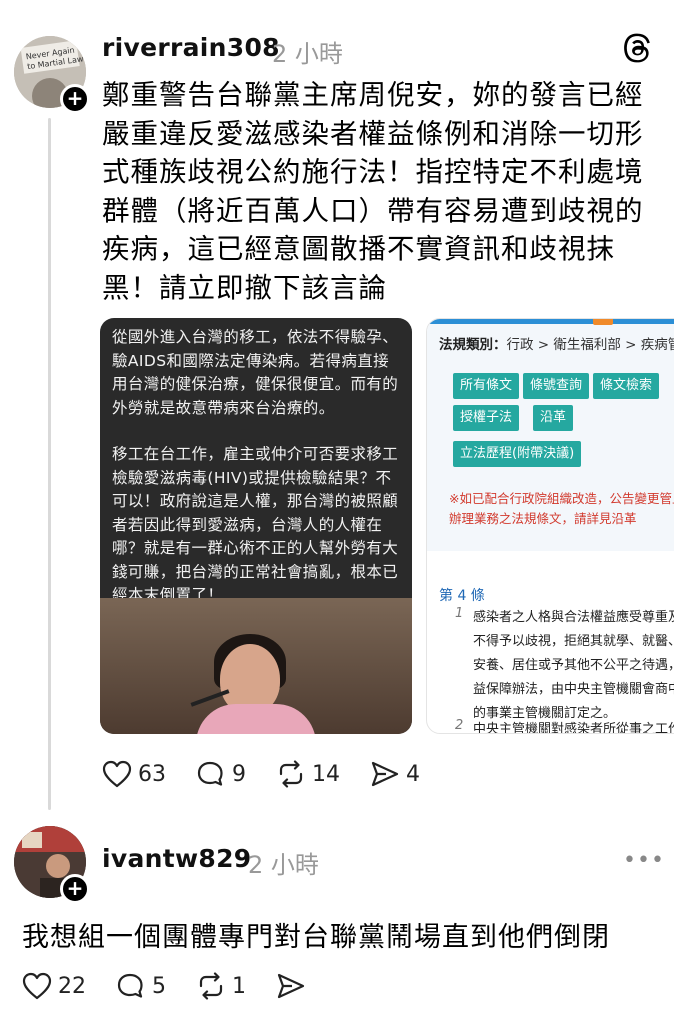 This screenshot has height=1022, width=674. Describe the element at coordinates (413, 774) in the screenshot. I see `share-count: 4` at that location.